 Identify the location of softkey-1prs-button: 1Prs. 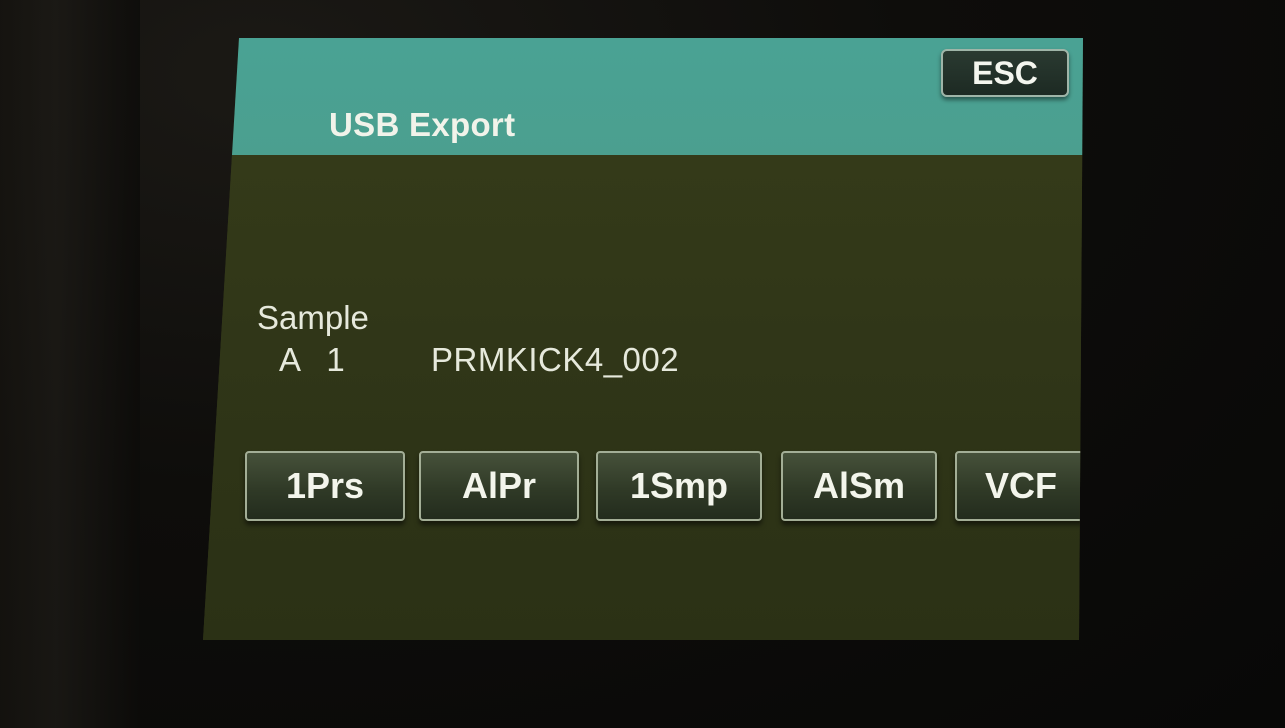
(325, 486).